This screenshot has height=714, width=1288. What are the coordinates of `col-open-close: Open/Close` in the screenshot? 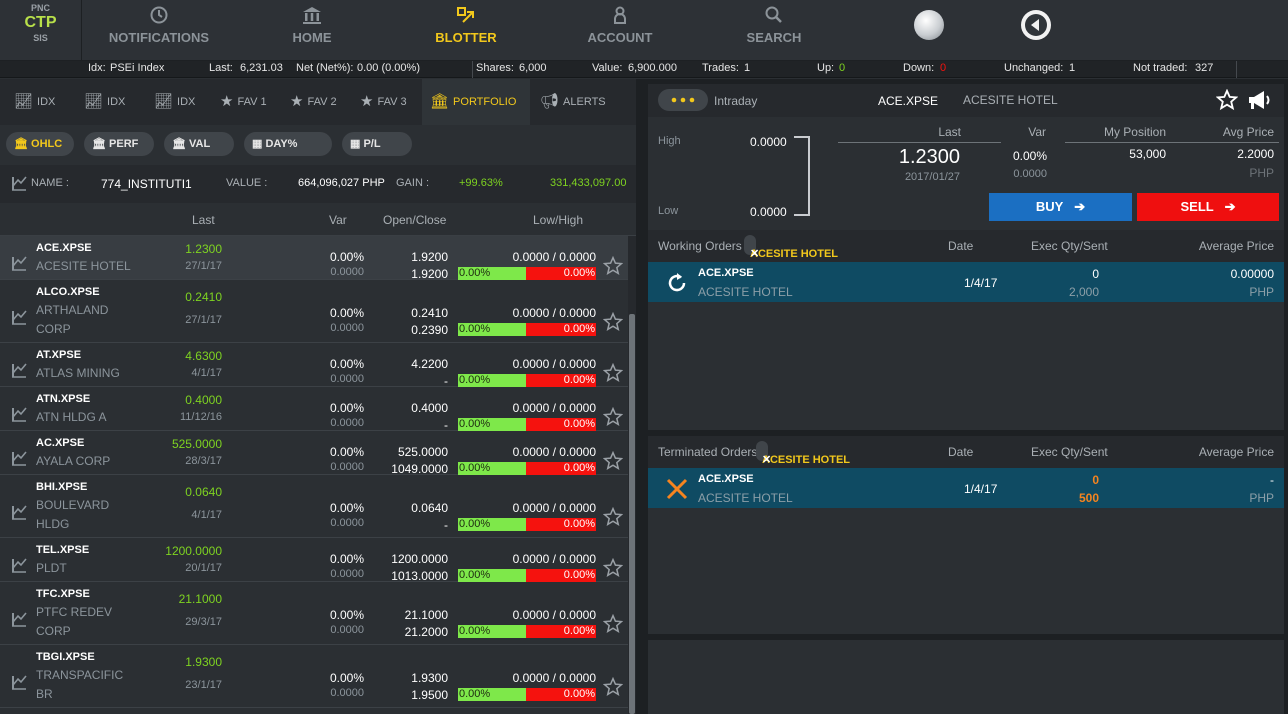 It's located at (414, 220).